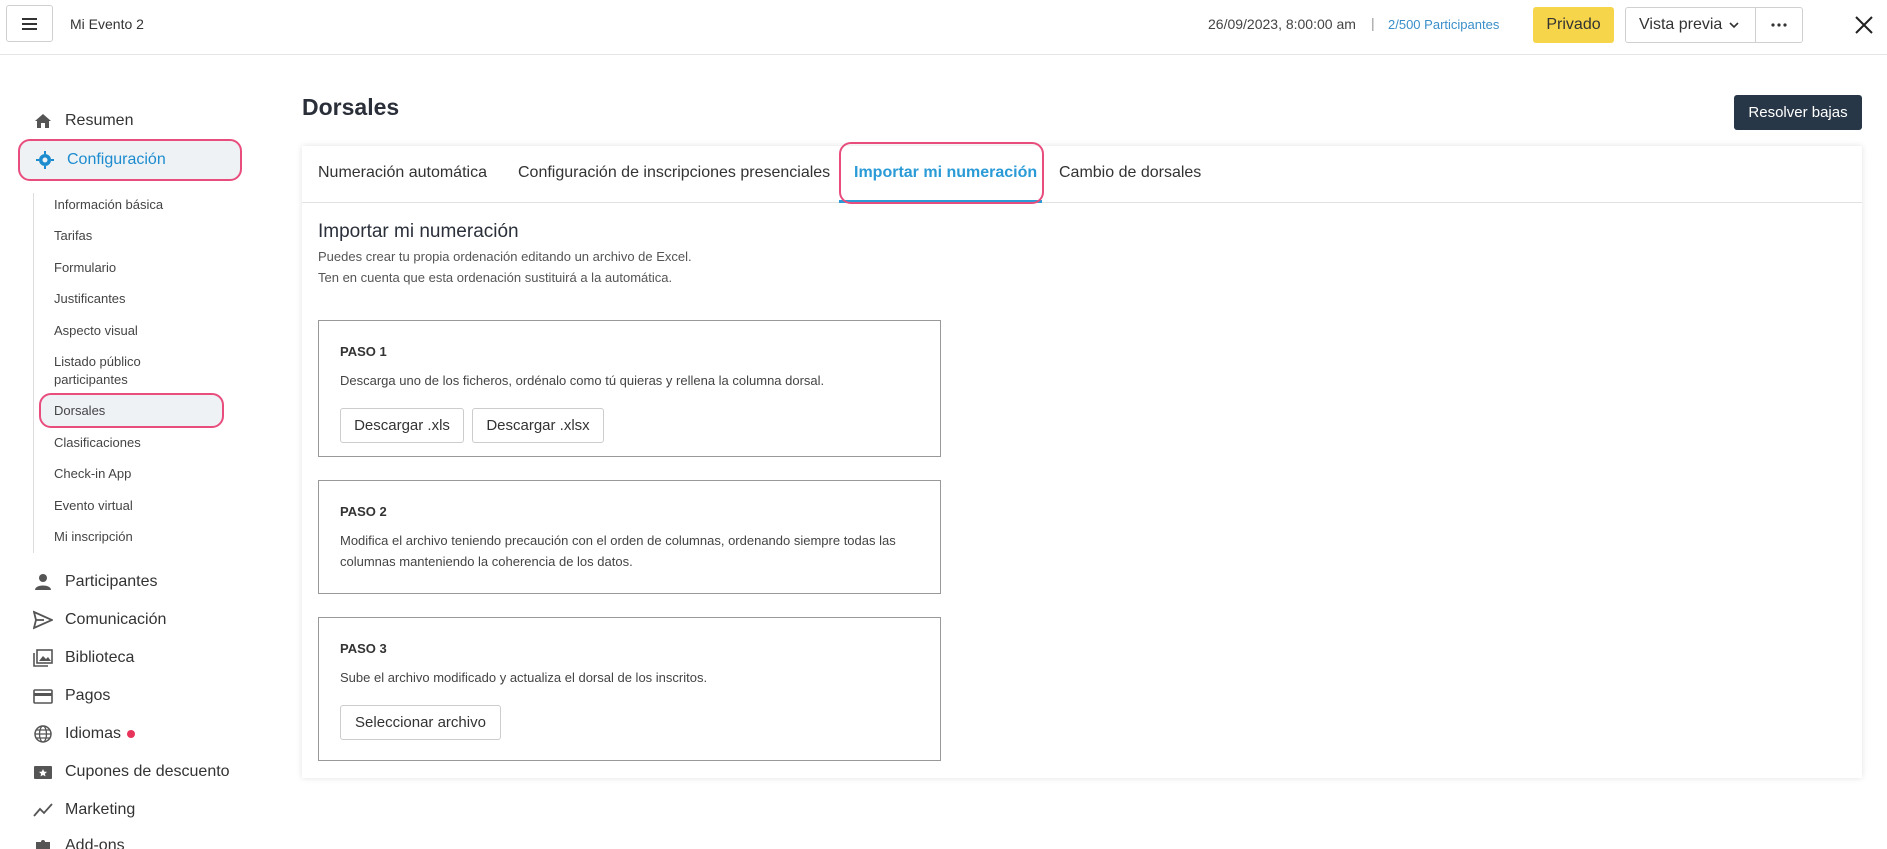 This screenshot has height=849, width=1887. I want to click on subnav-item-listado-publico-line2: participantes, so click(91, 379).